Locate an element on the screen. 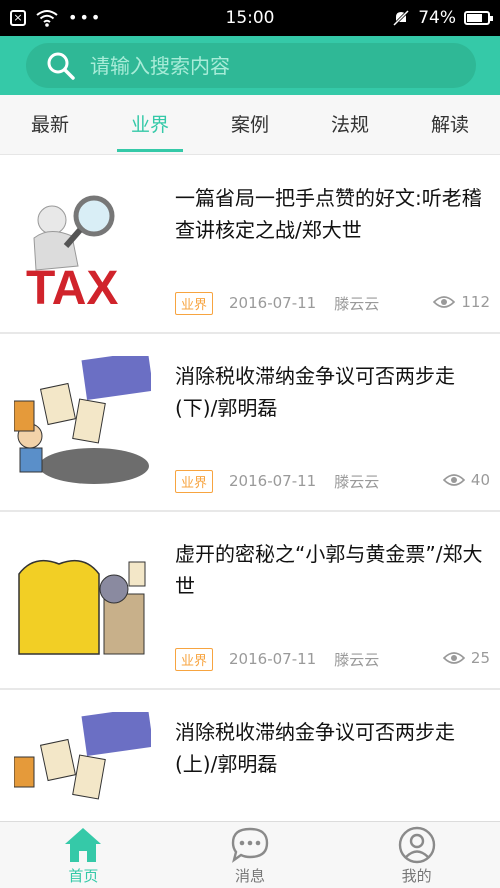  article-meta: 业界 2016-07-11 滕云云 40 is located at coordinates (332, 481).